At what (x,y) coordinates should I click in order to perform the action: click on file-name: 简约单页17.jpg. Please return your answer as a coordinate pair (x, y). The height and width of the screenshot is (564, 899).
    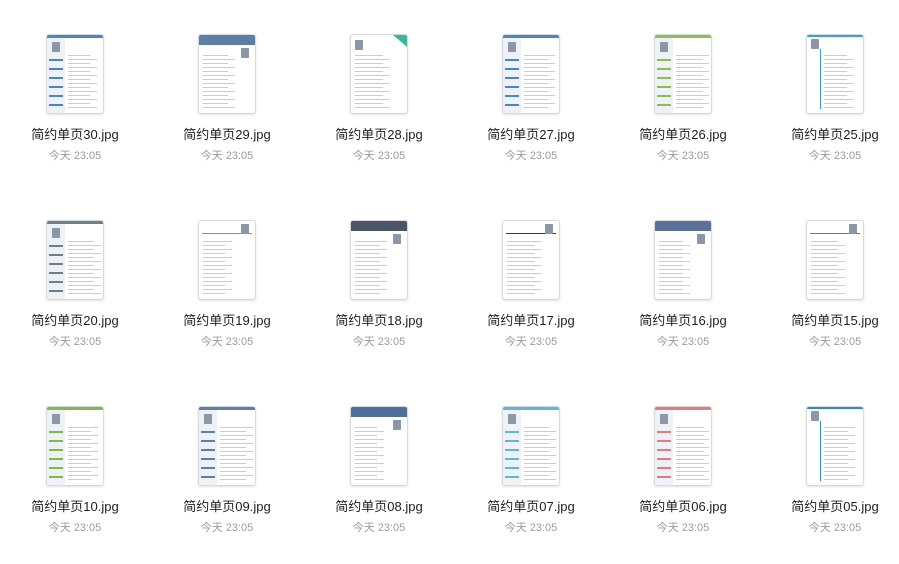
    Looking at the image, I should click on (531, 319).